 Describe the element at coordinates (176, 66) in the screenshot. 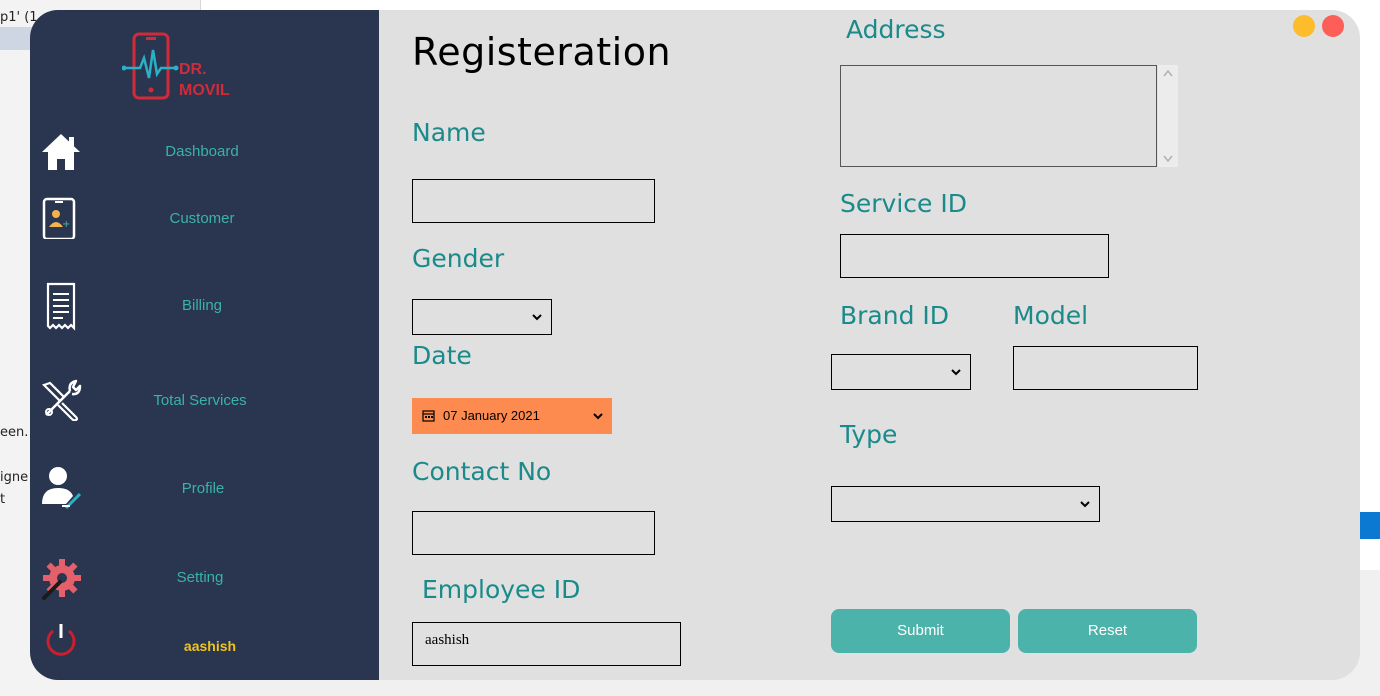

I see `dr-movil-logo: DR. MOVIL` at that location.